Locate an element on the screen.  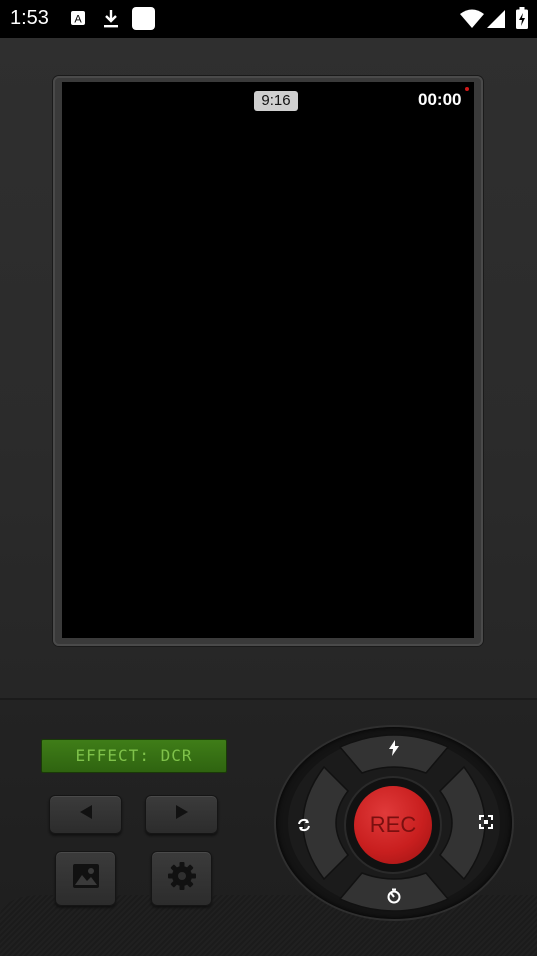
triangle-left-icon is located at coordinates (86, 814).